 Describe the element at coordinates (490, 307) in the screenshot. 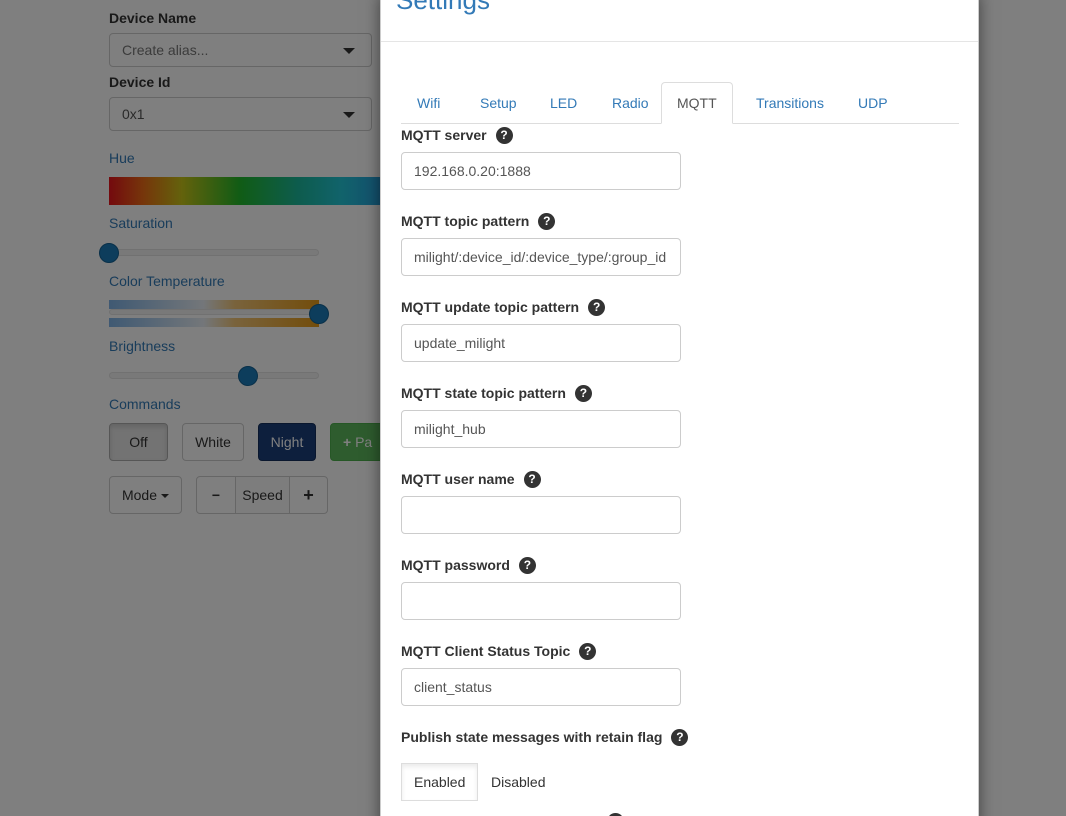

I see `mqtt-update-topic-pattern-label-text: MQTT update topic pattern` at that location.